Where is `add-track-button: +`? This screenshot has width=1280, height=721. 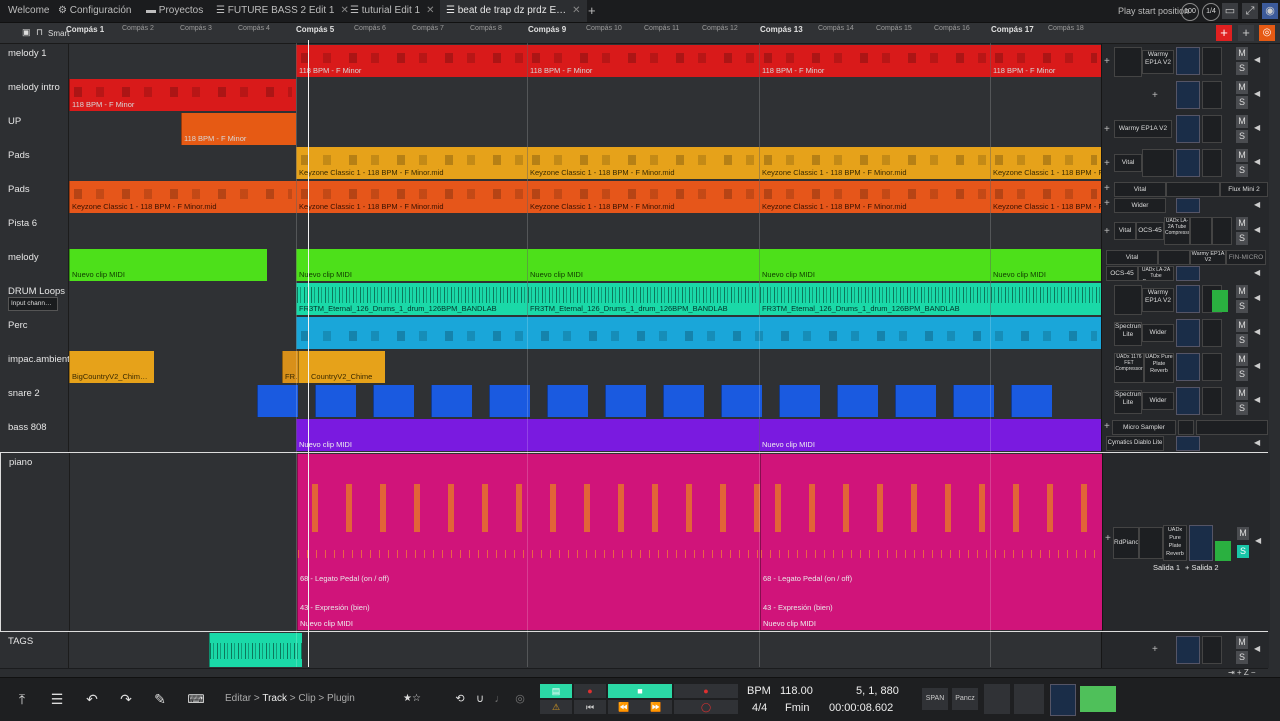
add-track-button: + is located at coordinates (1224, 33).